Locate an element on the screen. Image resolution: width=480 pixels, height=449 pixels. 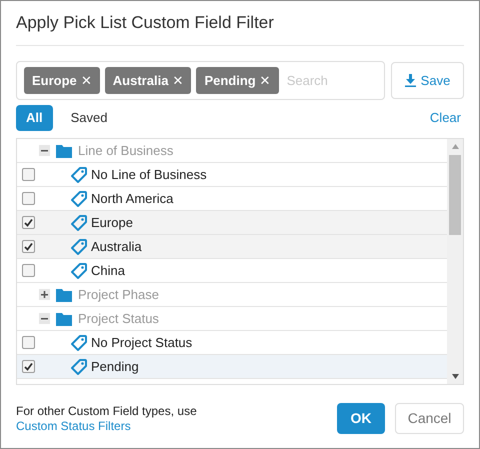
item-label: Australia is located at coordinates (116, 247).